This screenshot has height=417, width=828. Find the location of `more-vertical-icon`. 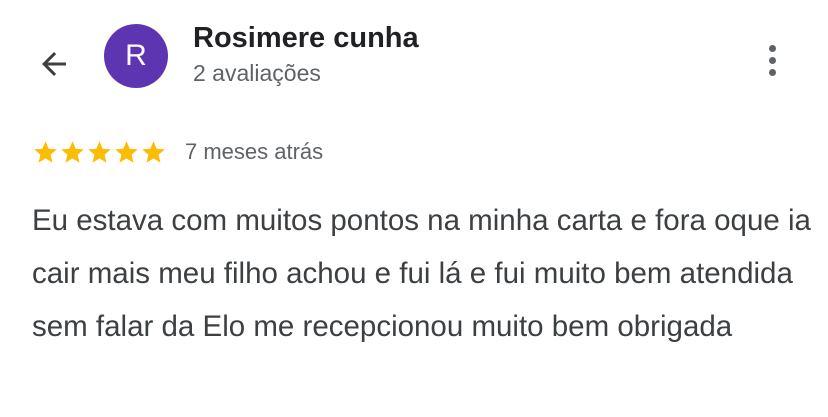

more-vertical-icon is located at coordinates (772, 60).